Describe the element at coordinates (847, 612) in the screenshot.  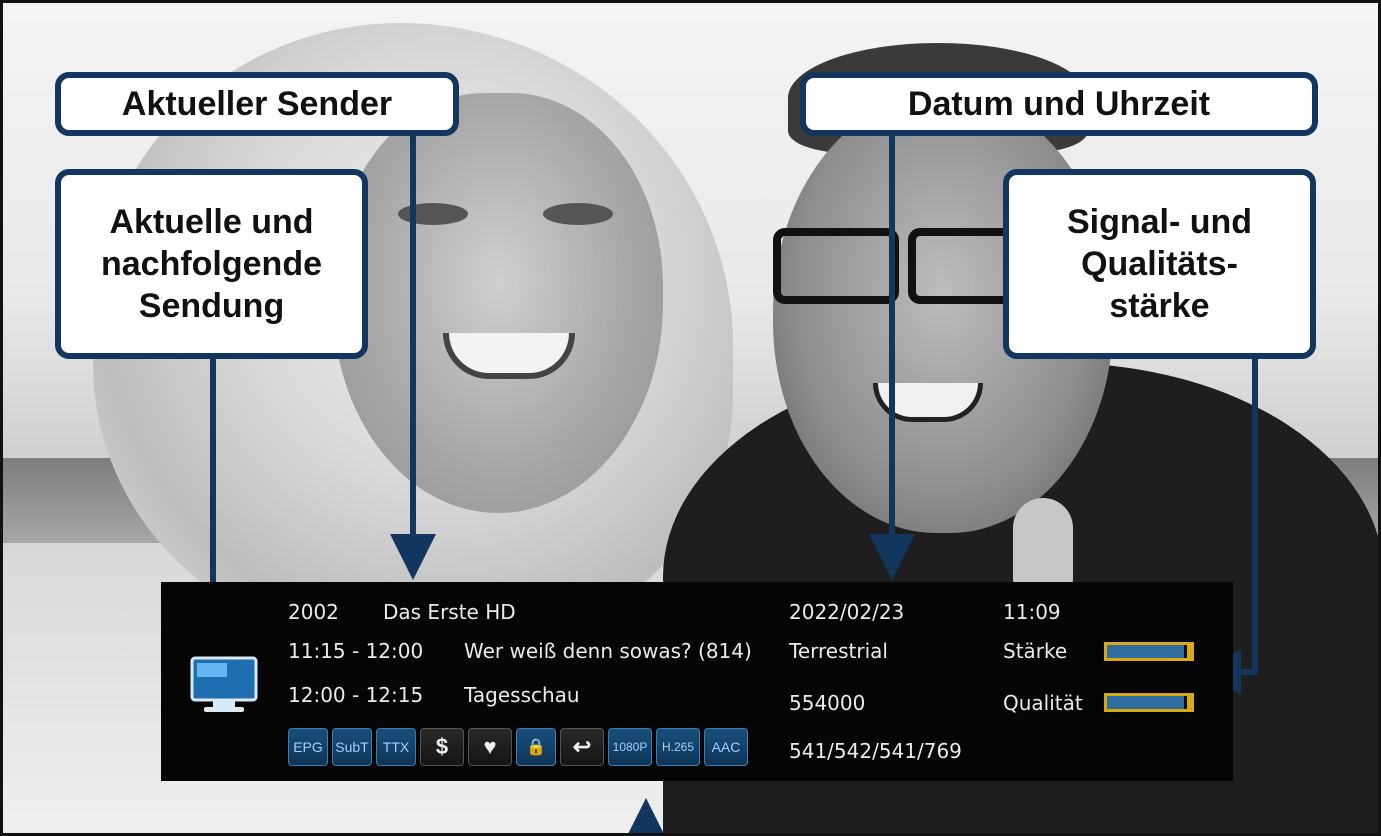
I see `date: 2022/02/23` at that location.